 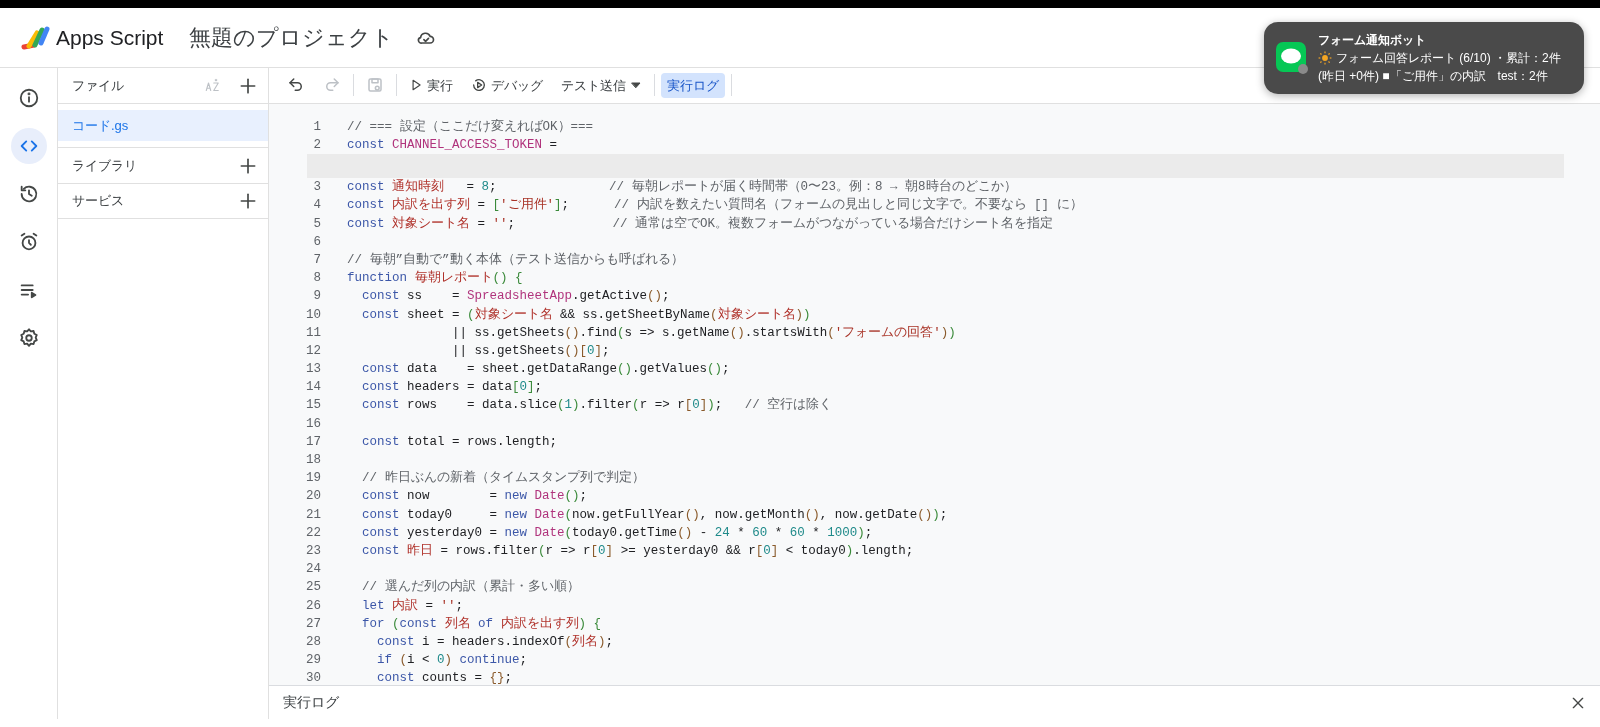 I want to click on play-icon, so click(x=416, y=85).